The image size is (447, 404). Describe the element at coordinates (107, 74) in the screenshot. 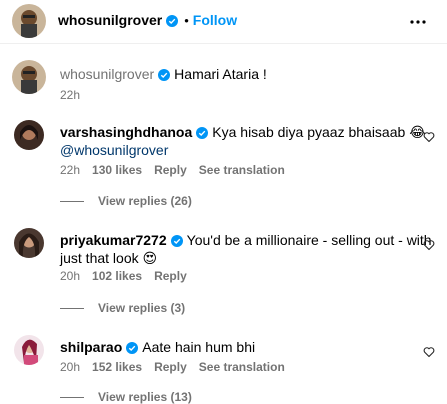

I see `caption-username: whosunilgrover` at that location.